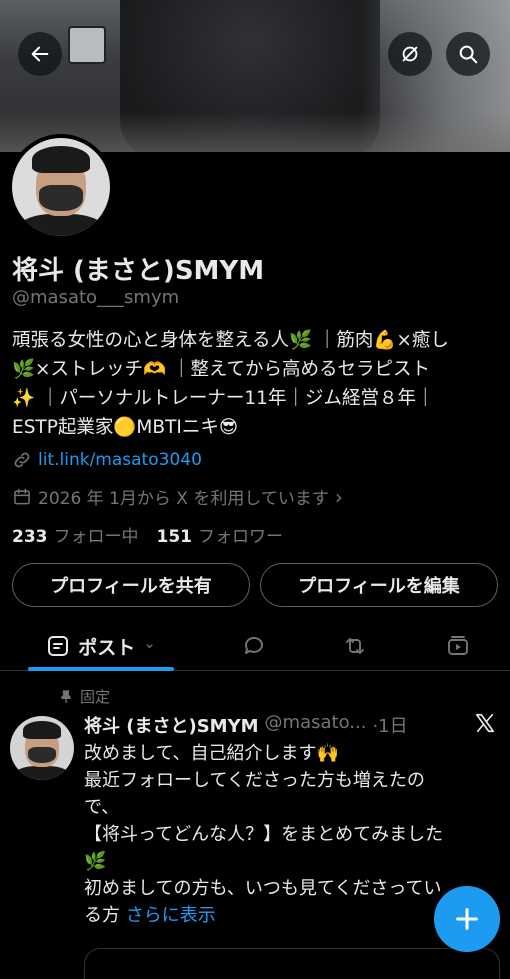 The image size is (510, 979). Describe the element at coordinates (263, 888) in the screenshot. I see `post-line: 初めましての方も、いつも見てくださってい` at that location.